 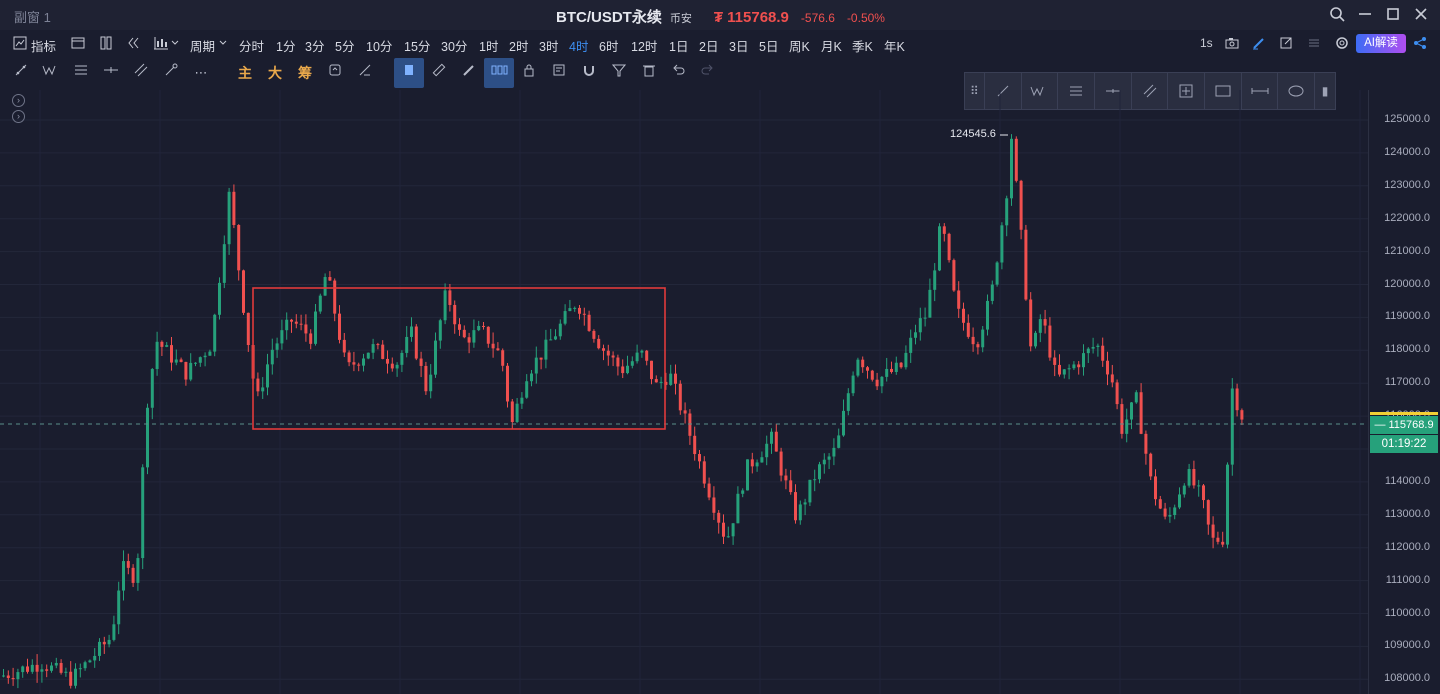 I want to click on multi-chart-icon, so click(x=106, y=44).